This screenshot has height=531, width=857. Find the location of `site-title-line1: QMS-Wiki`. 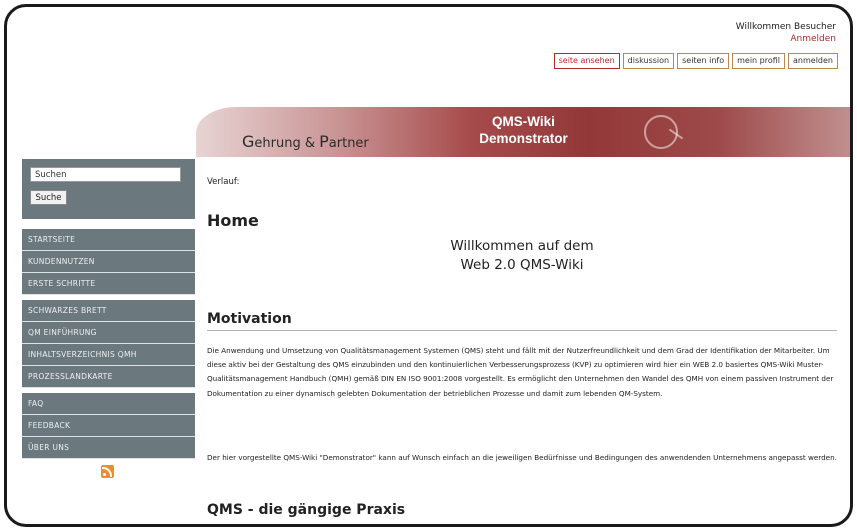

site-title-line1: QMS-Wiki is located at coordinates (523, 121).